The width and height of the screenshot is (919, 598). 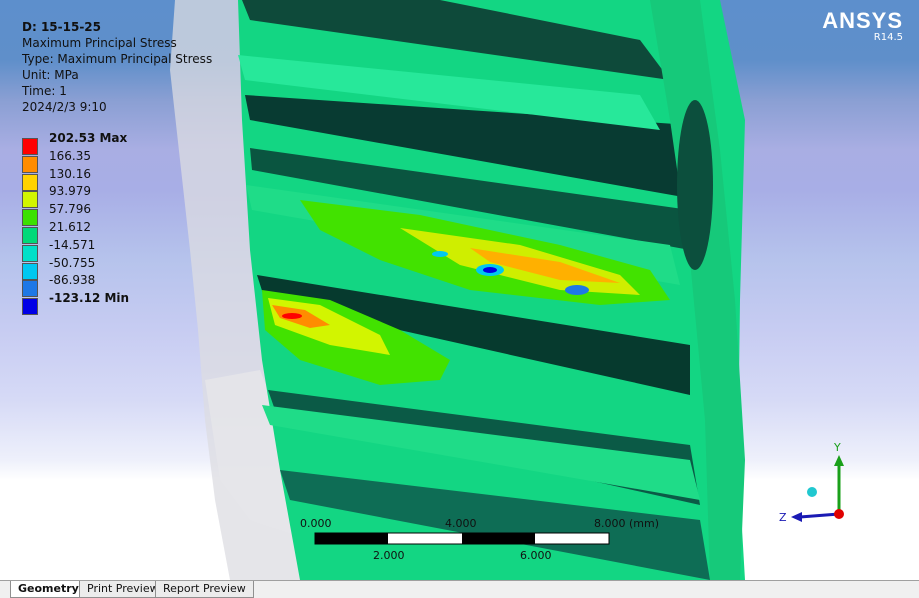 I want to click on scale-bar: 0.000 4.000 8.000 (mm) 2.000 6.000, so click(x=479, y=542).